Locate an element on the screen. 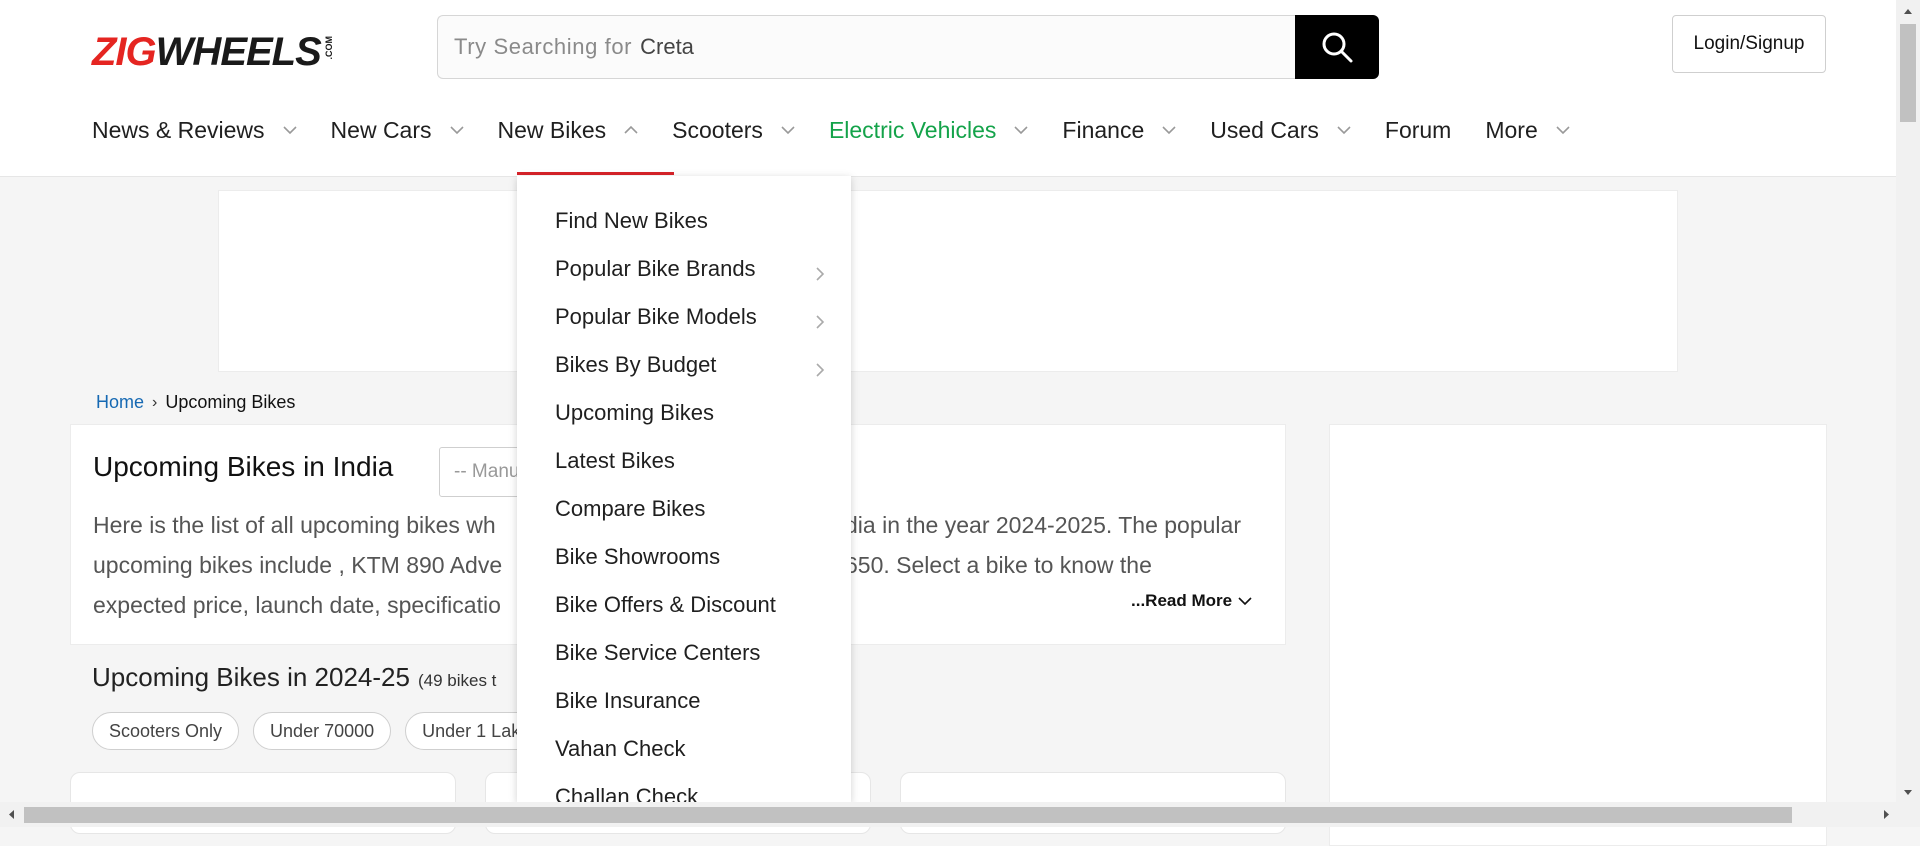 The width and height of the screenshot is (1920, 846). search-icon is located at coordinates (1337, 47).